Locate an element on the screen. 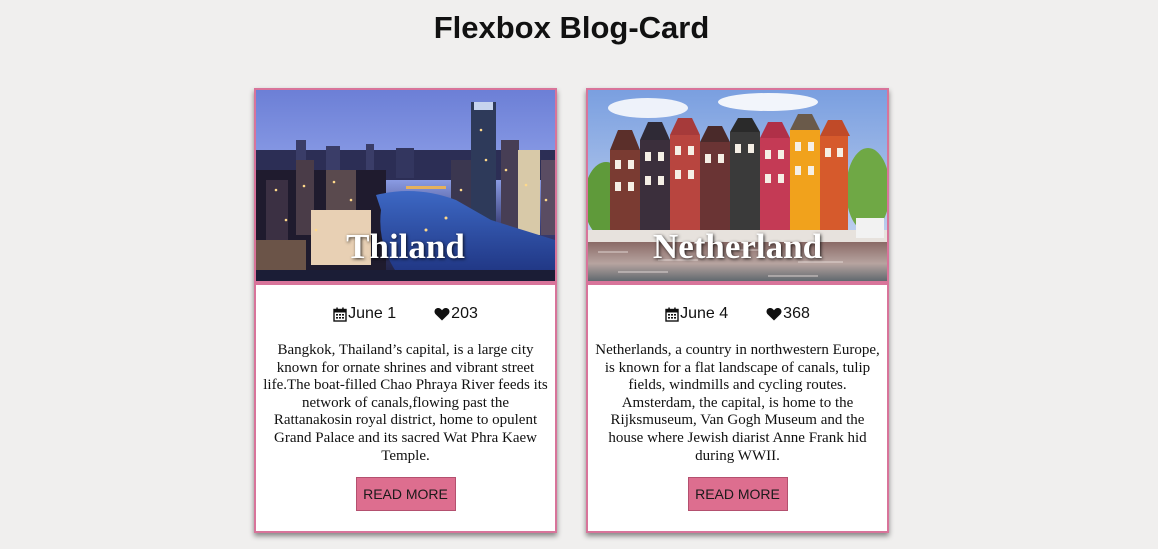 This screenshot has height=549, width=1158. card-meta: June 4 368 is located at coordinates (737, 314).